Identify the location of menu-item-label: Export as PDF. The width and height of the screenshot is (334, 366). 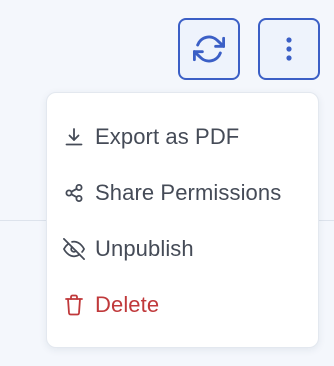
(167, 136).